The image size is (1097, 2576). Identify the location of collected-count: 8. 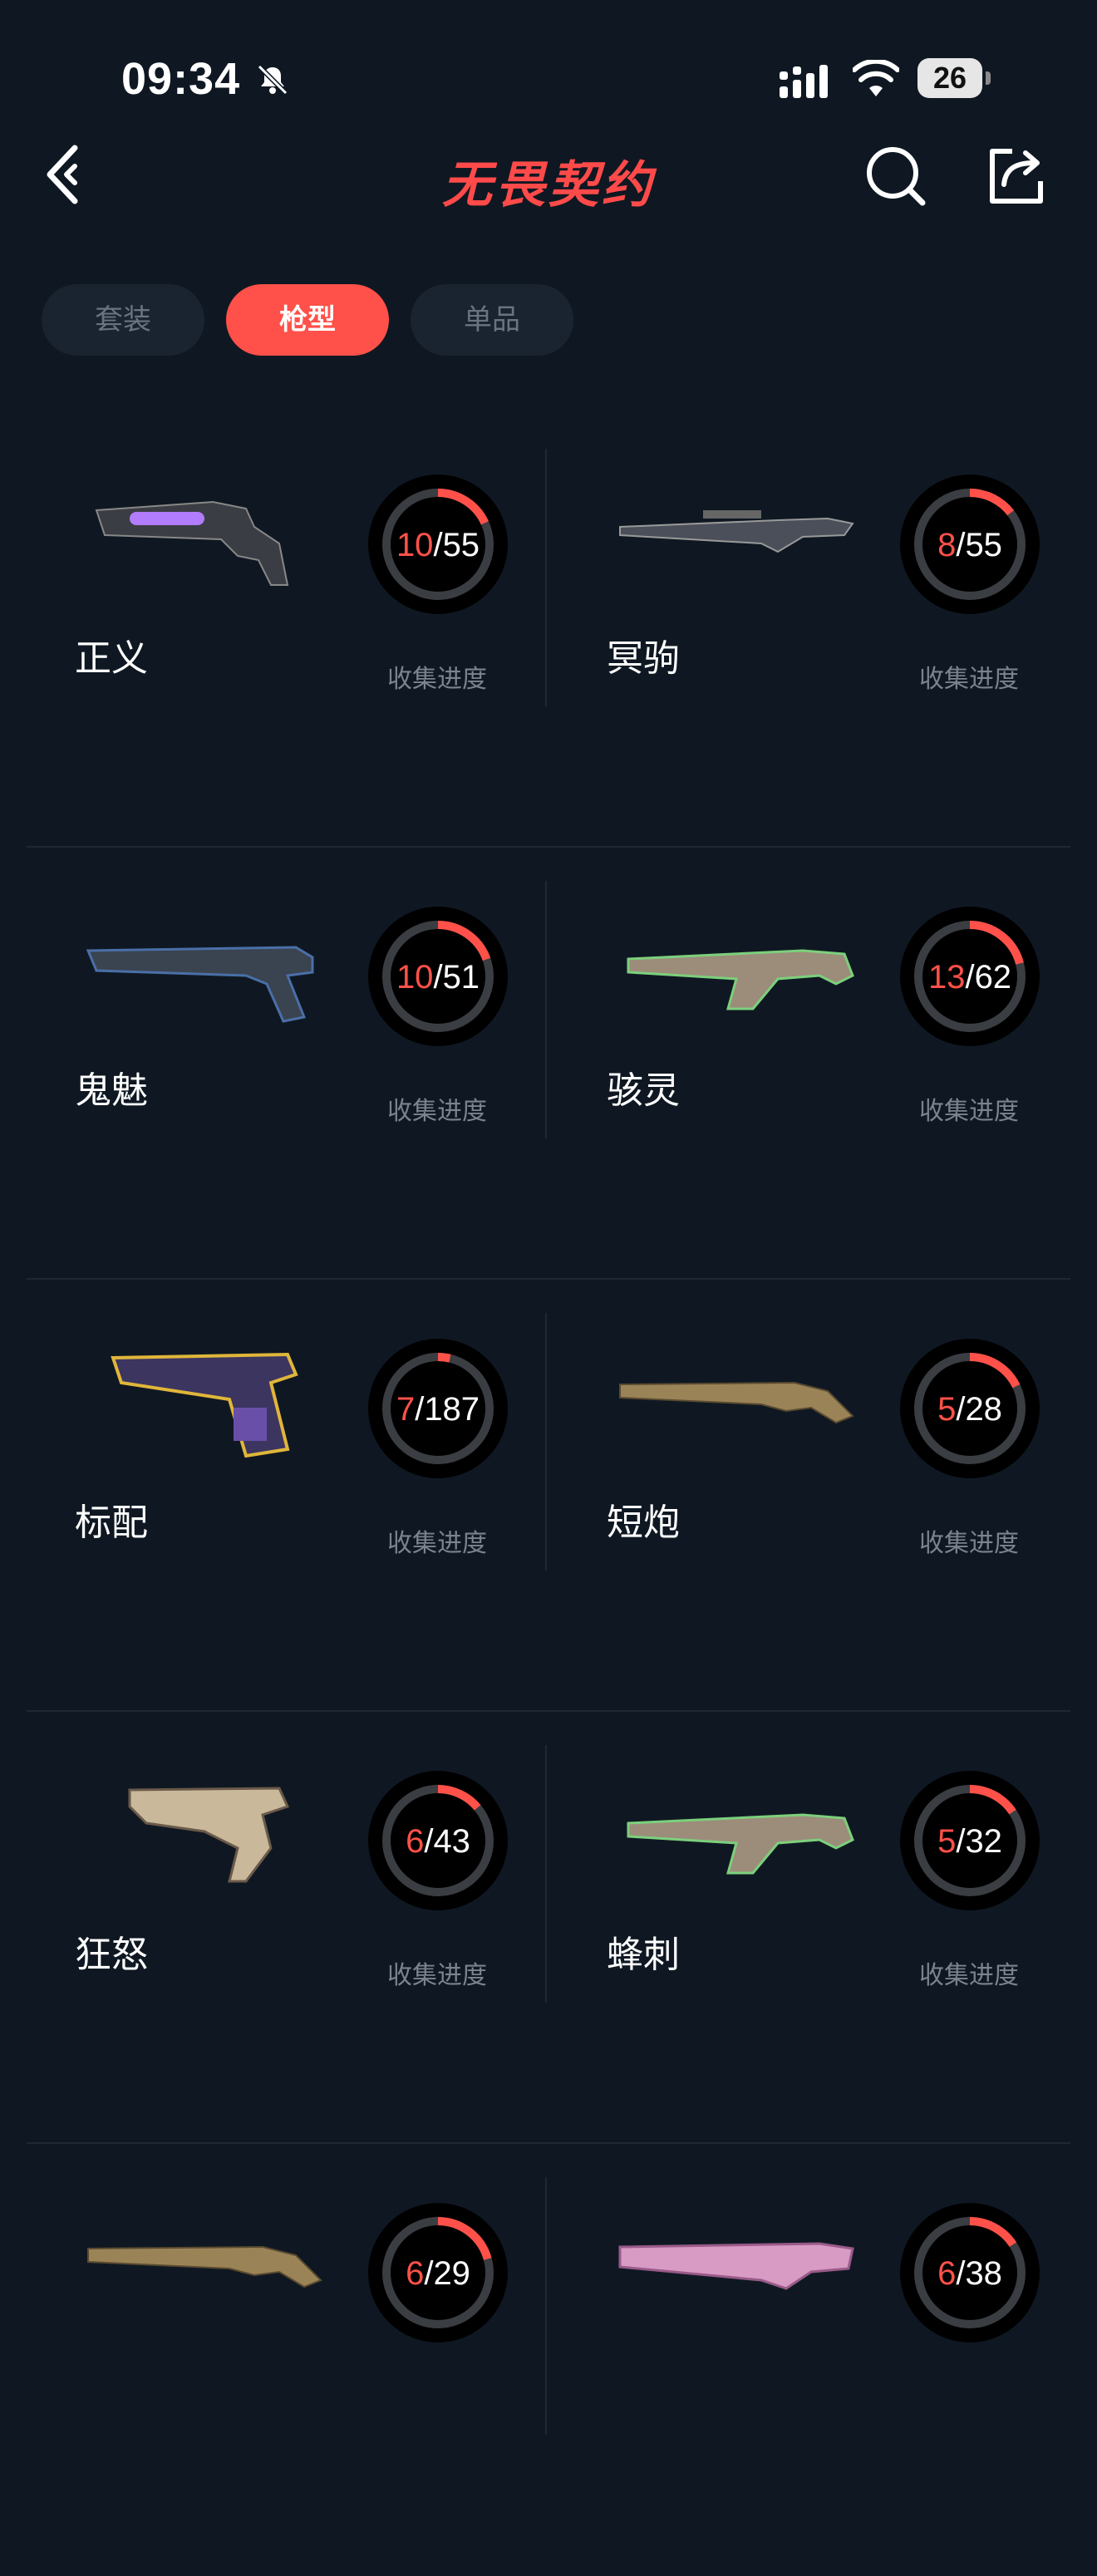
(946, 545).